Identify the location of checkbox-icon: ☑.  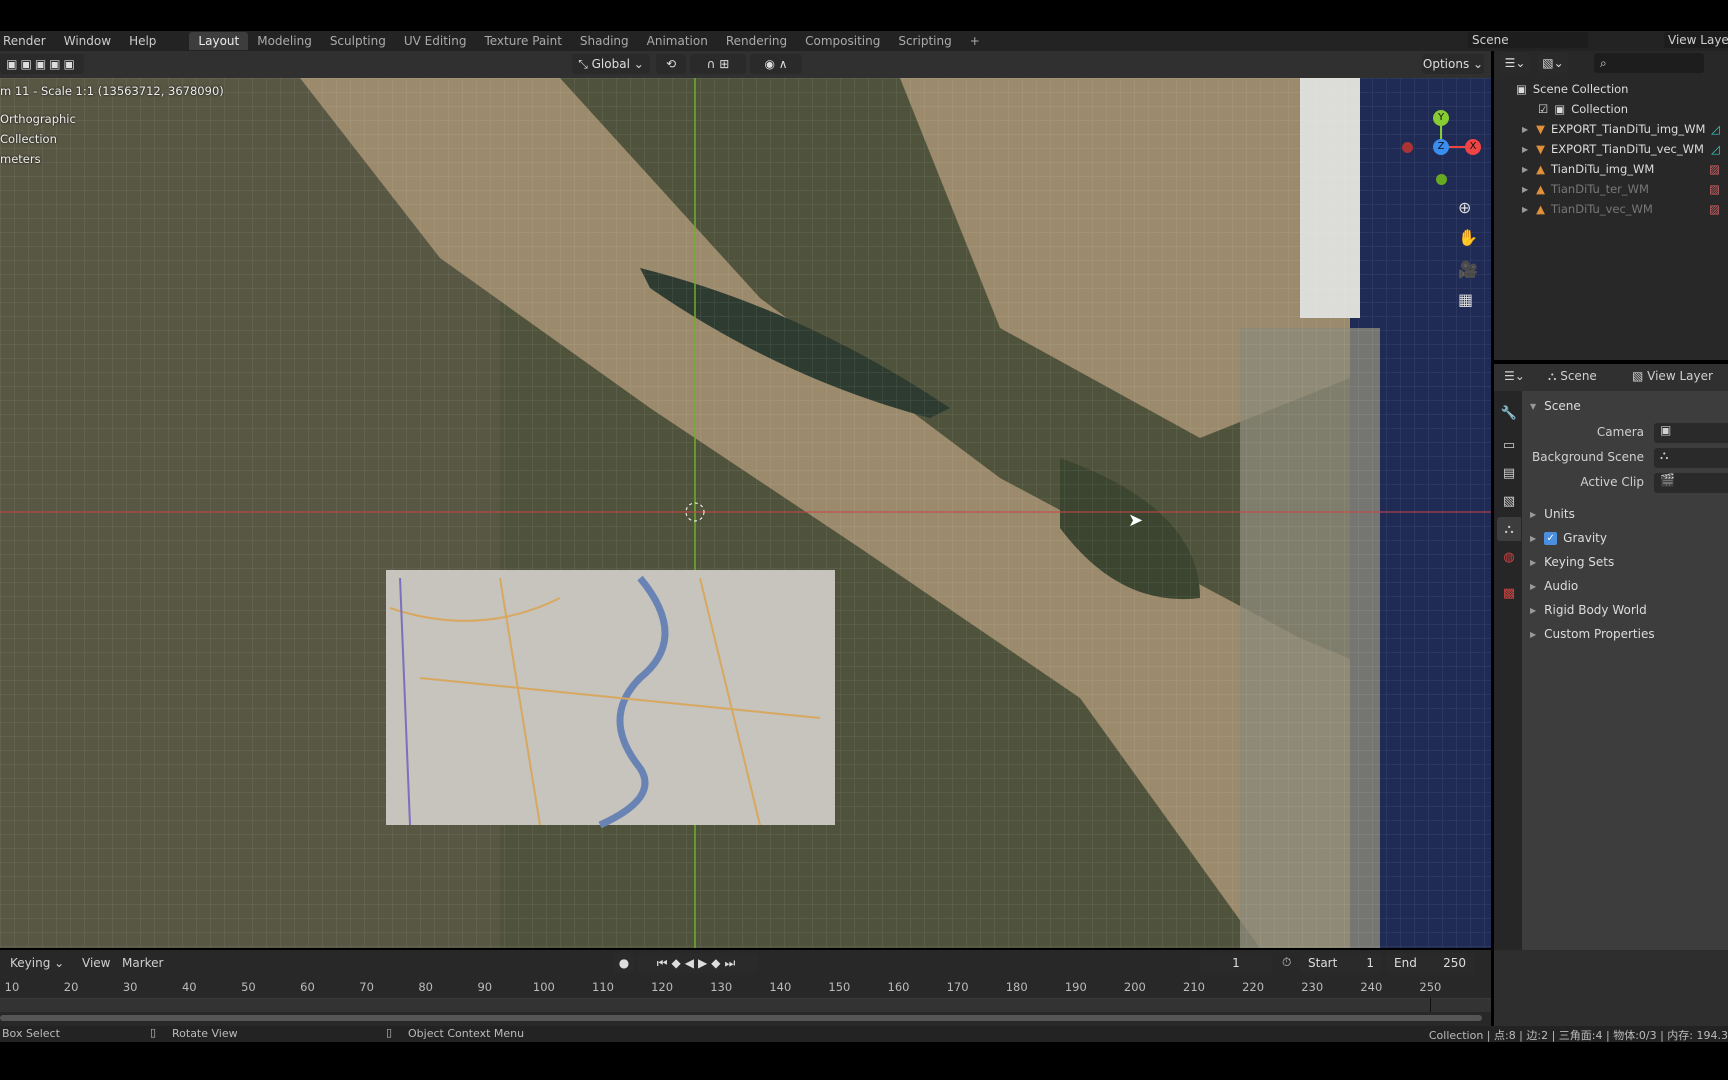
(1543, 109).